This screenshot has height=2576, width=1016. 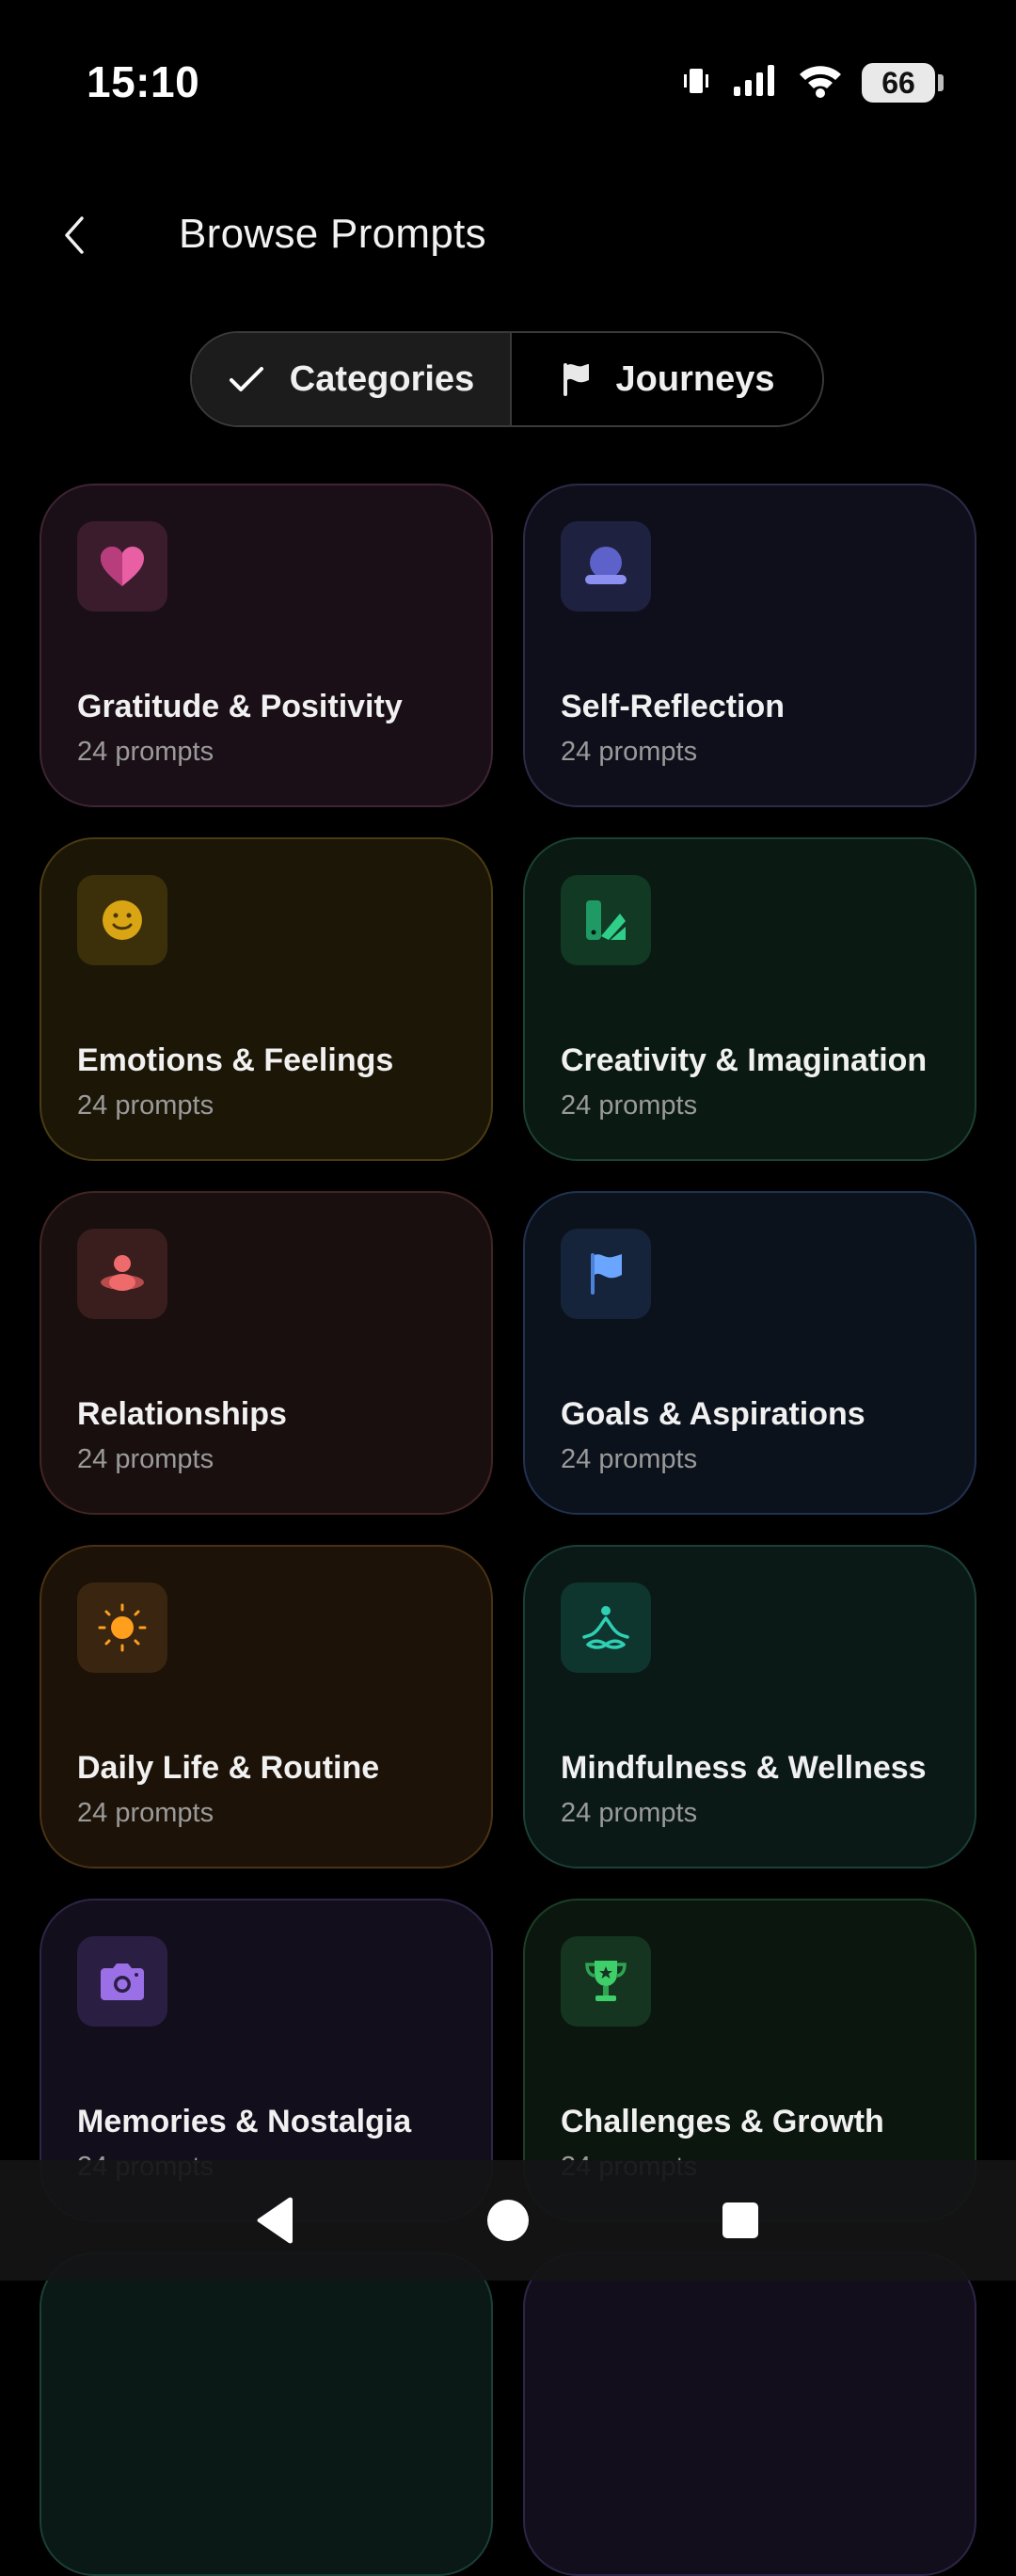 I want to click on category-name: Gratitude & Positivity, so click(x=240, y=706).